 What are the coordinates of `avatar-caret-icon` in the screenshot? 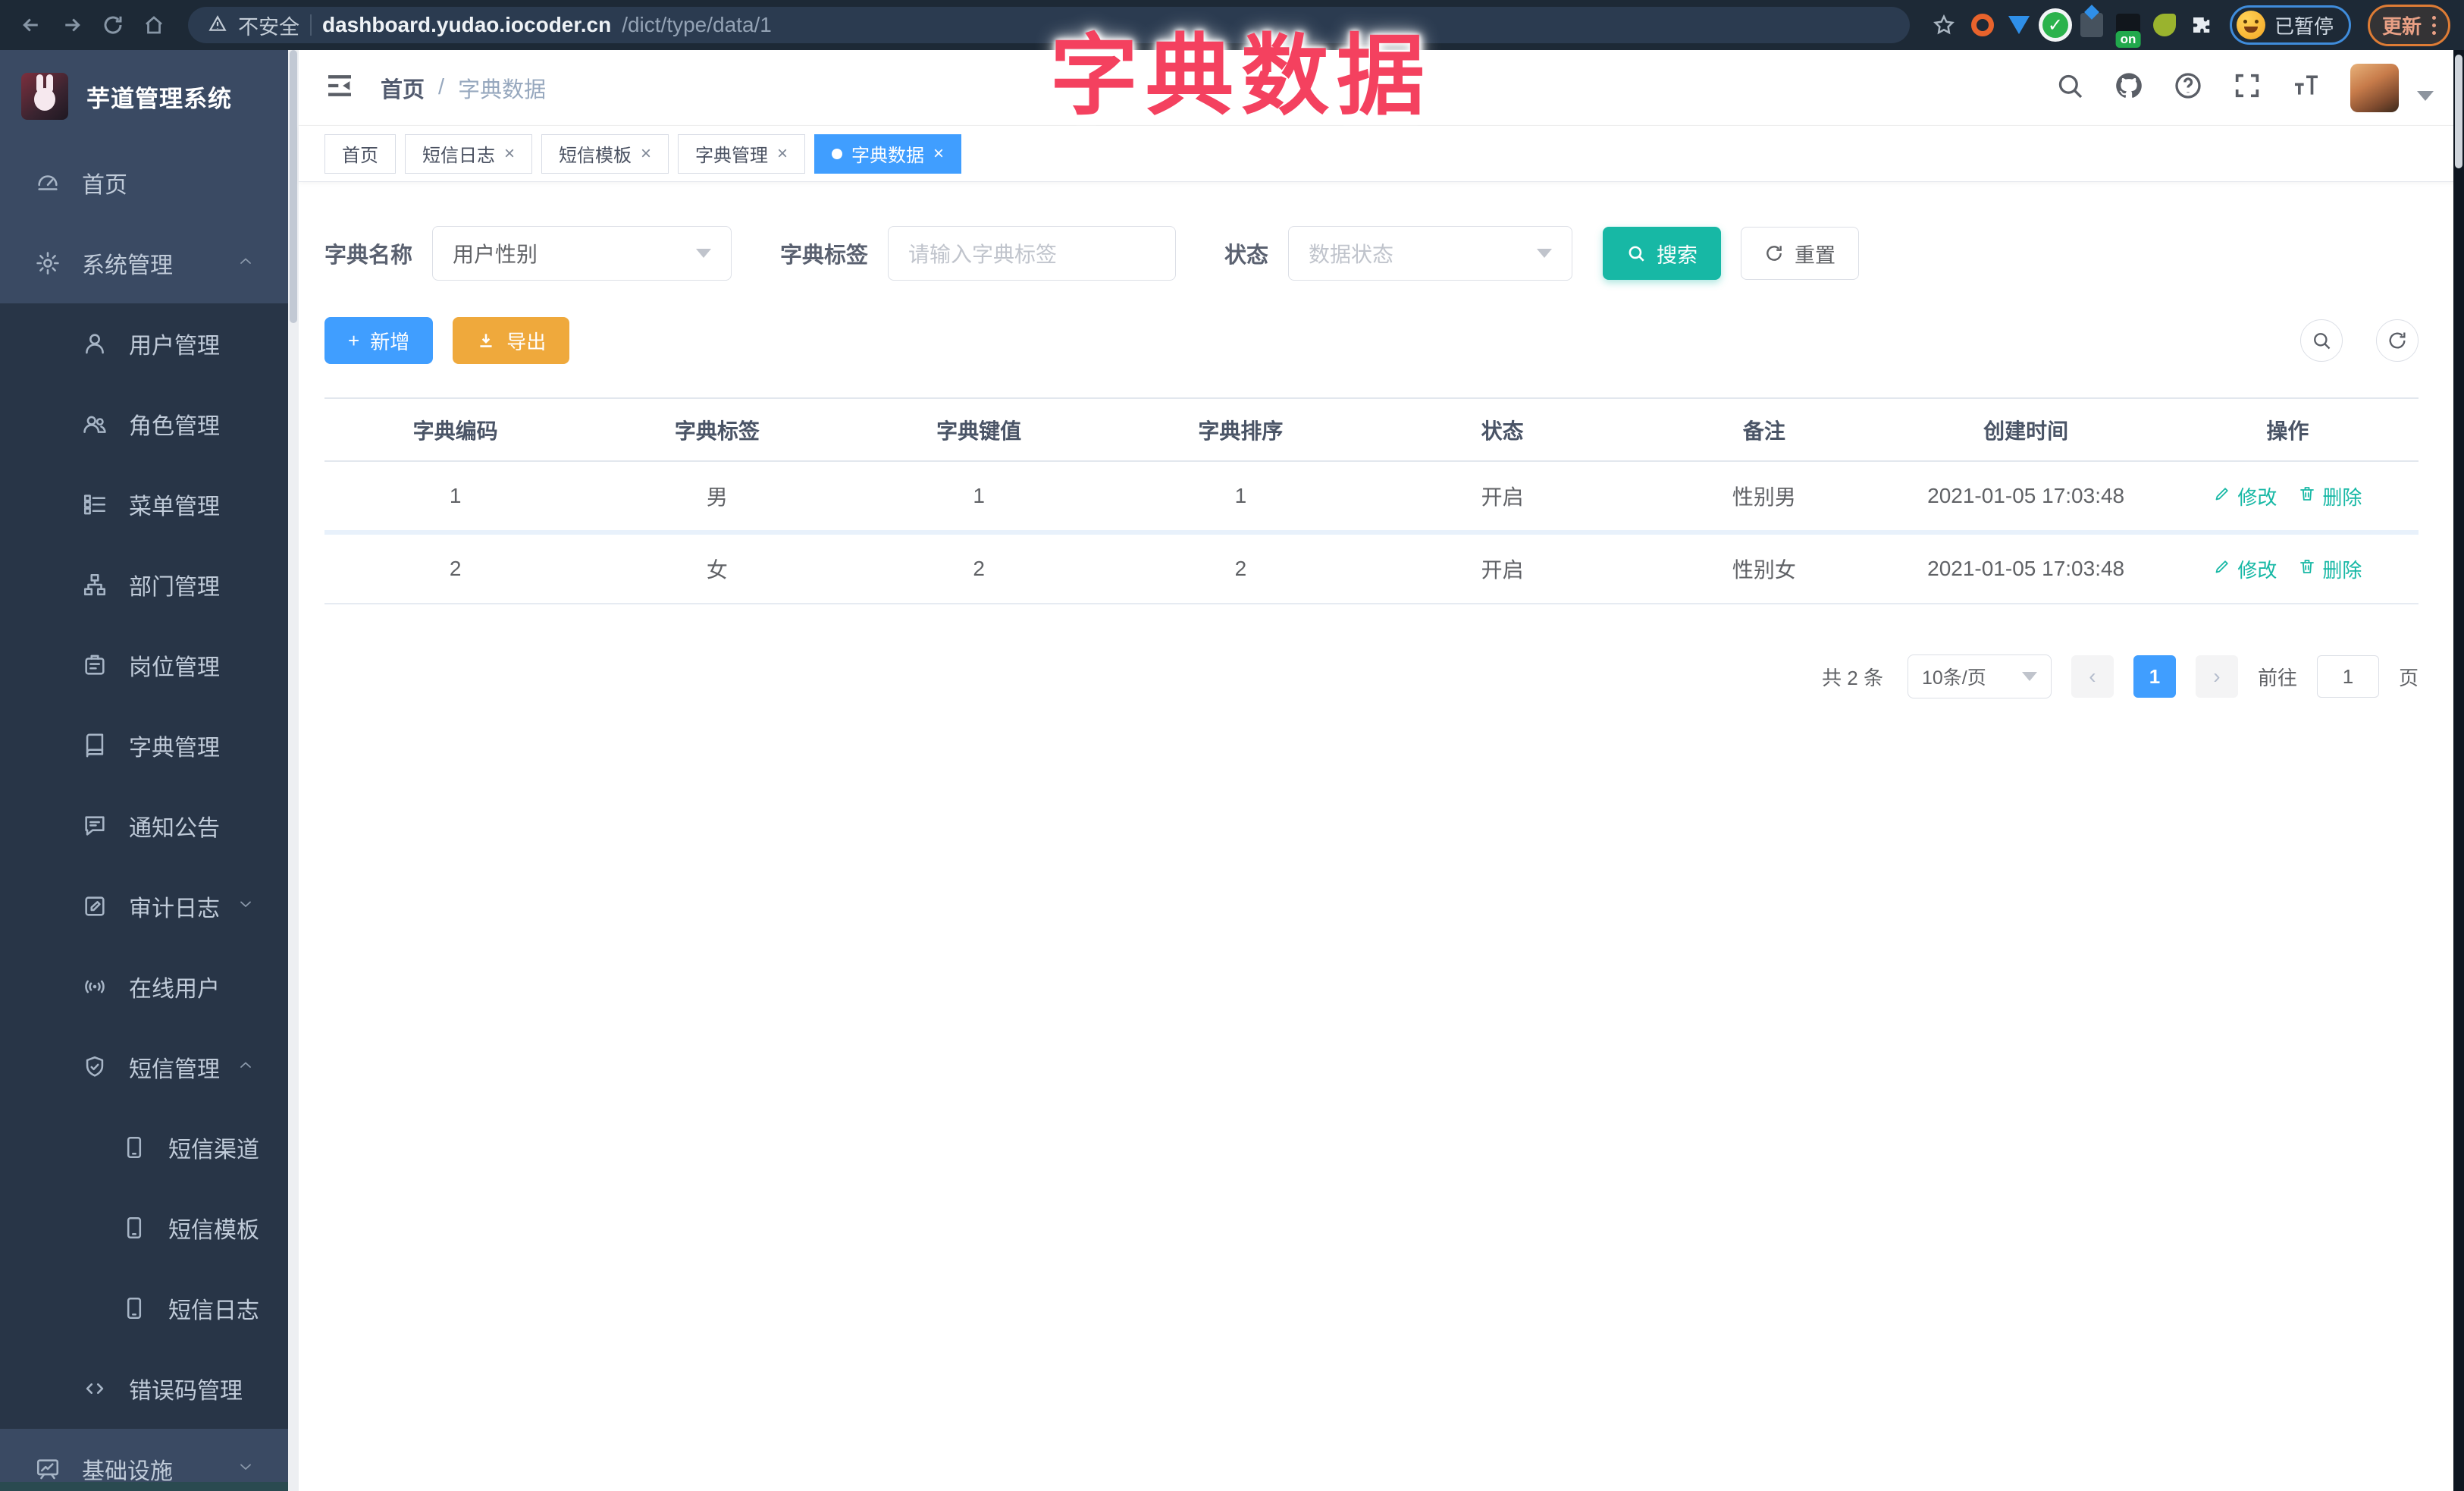 It's located at (2425, 96).